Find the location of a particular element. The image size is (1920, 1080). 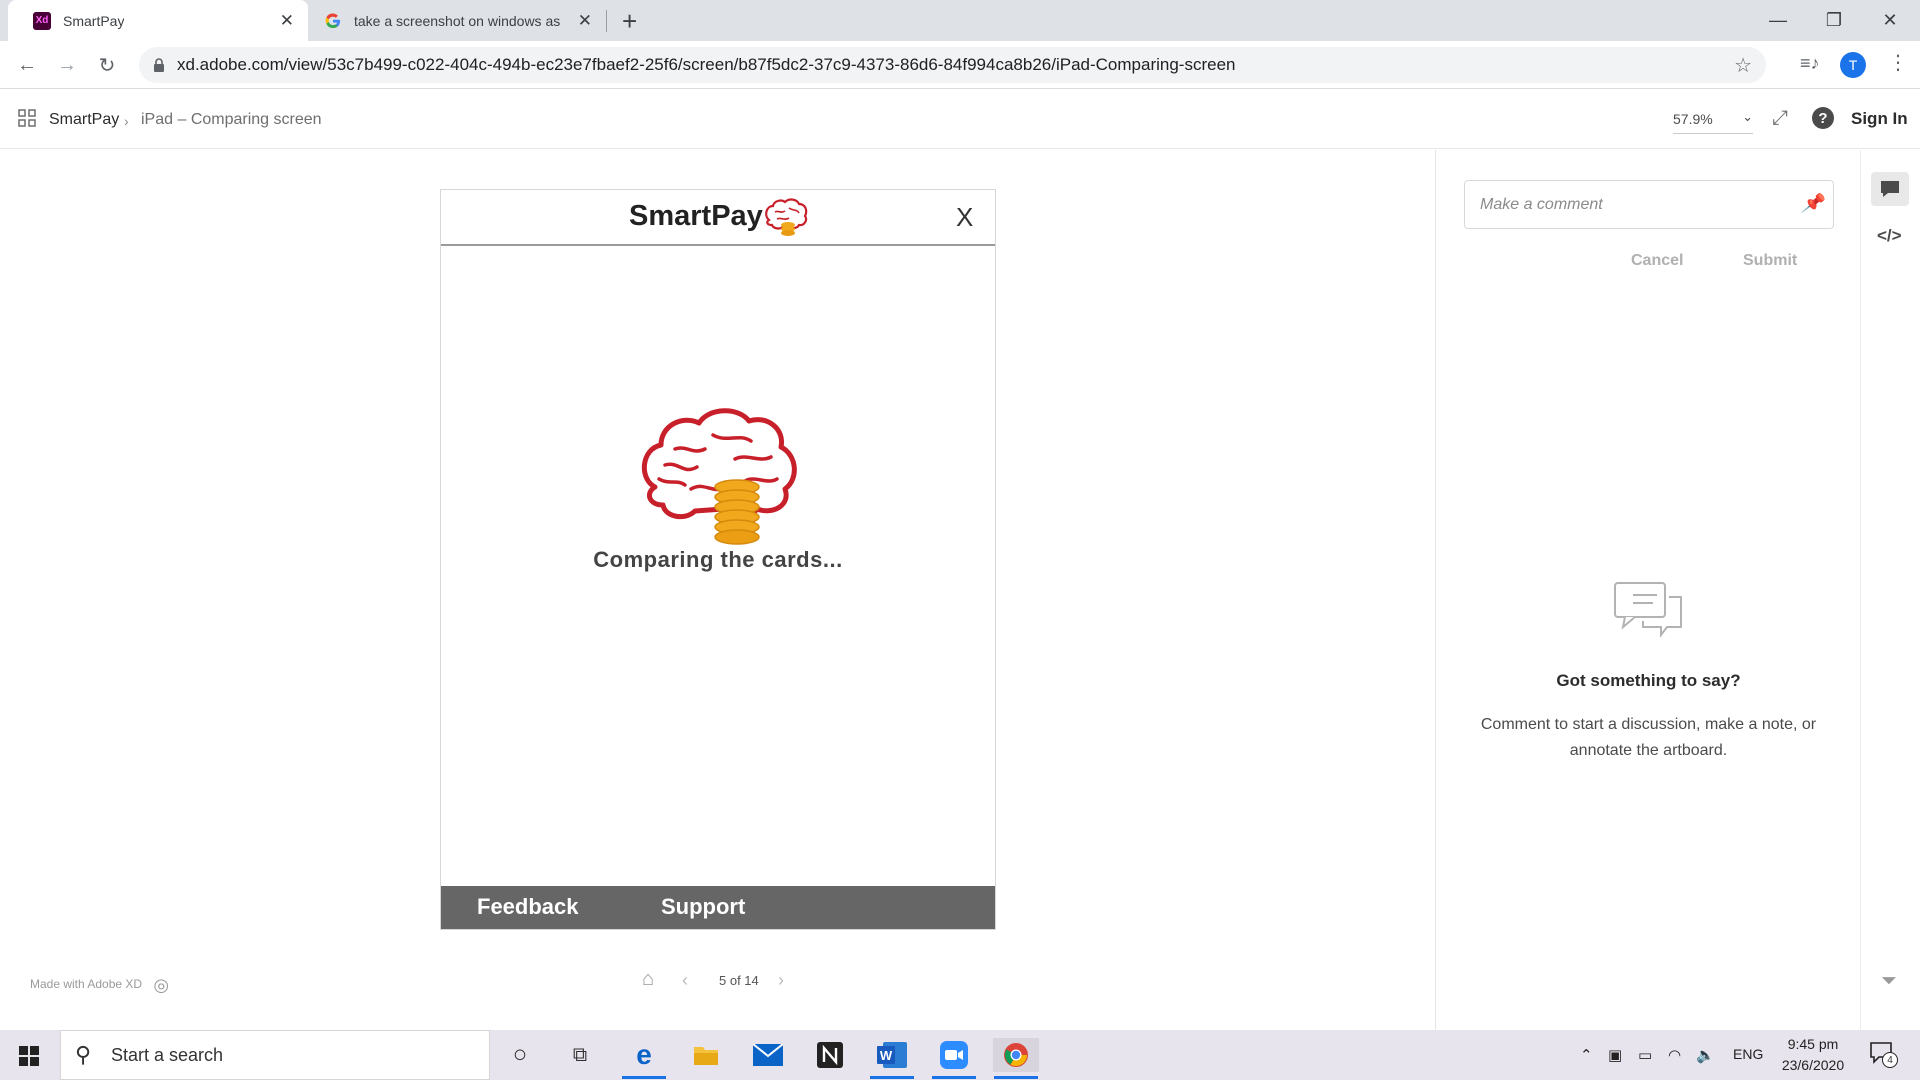

tab-google-search: take a screenshot on windows as ✕ is located at coordinates (458, 20).